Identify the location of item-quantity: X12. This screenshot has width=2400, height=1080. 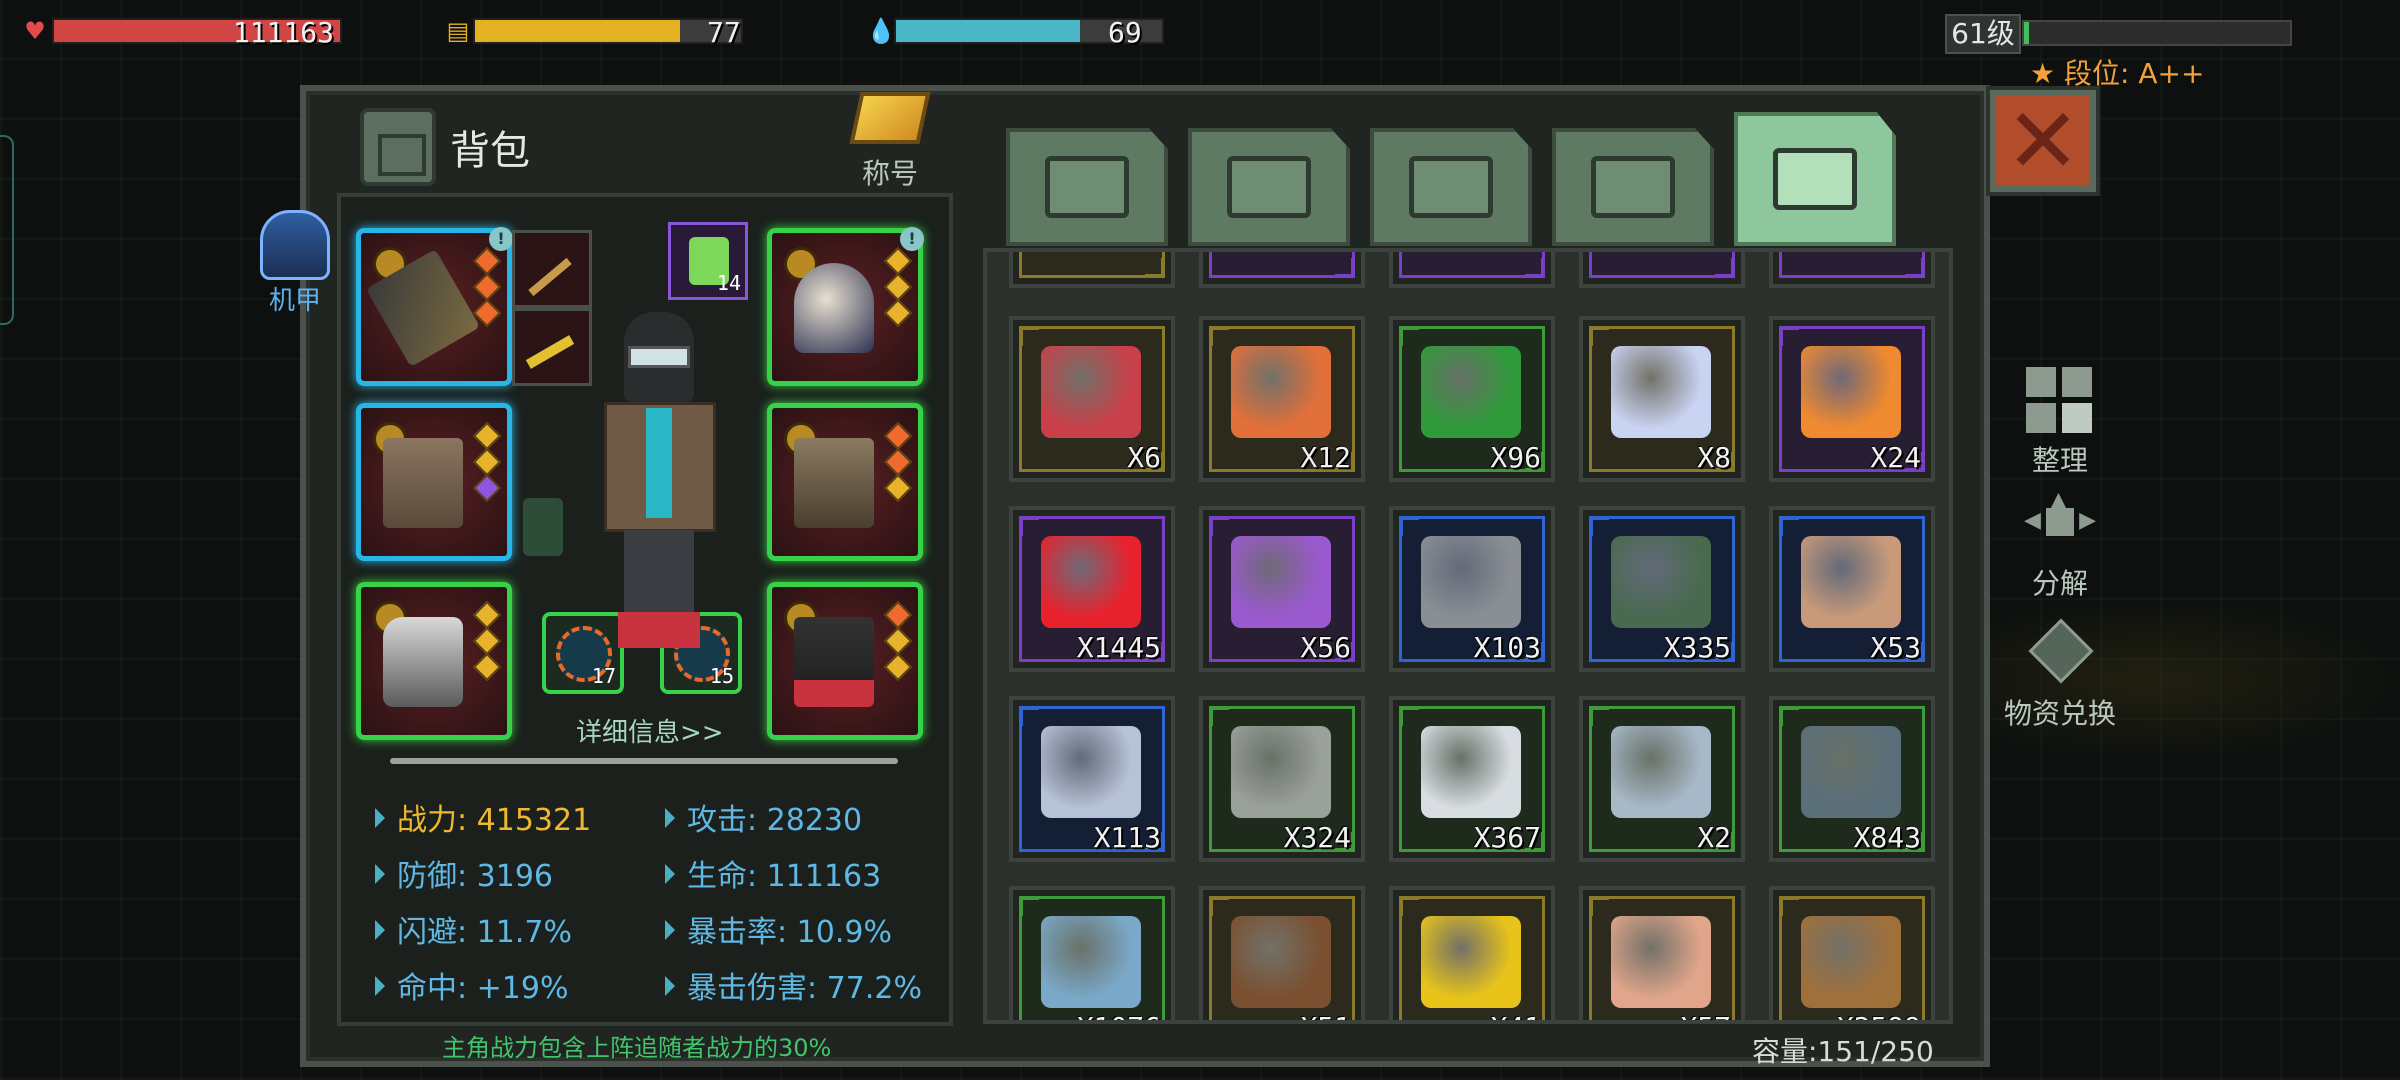
(1325, 457).